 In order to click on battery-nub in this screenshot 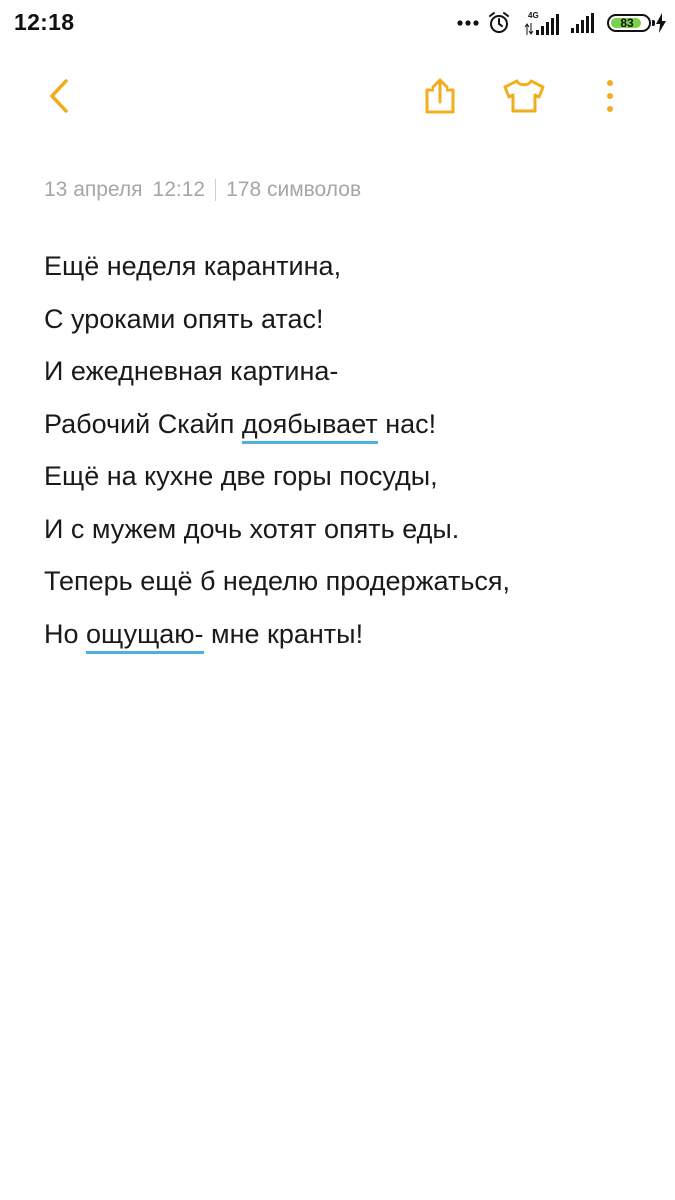, I will do `click(653, 23)`.